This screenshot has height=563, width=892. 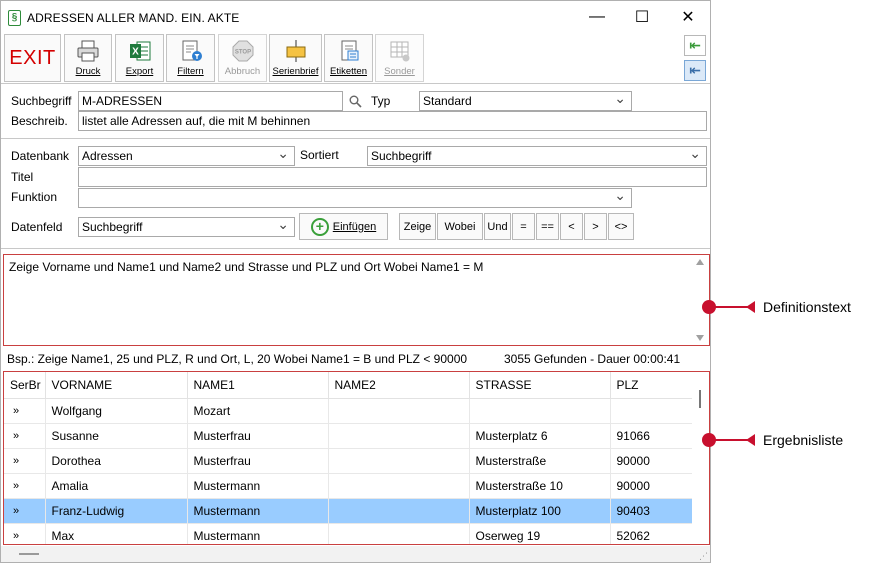 I want to click on export-button: X Export, so click(x=139, y=58).